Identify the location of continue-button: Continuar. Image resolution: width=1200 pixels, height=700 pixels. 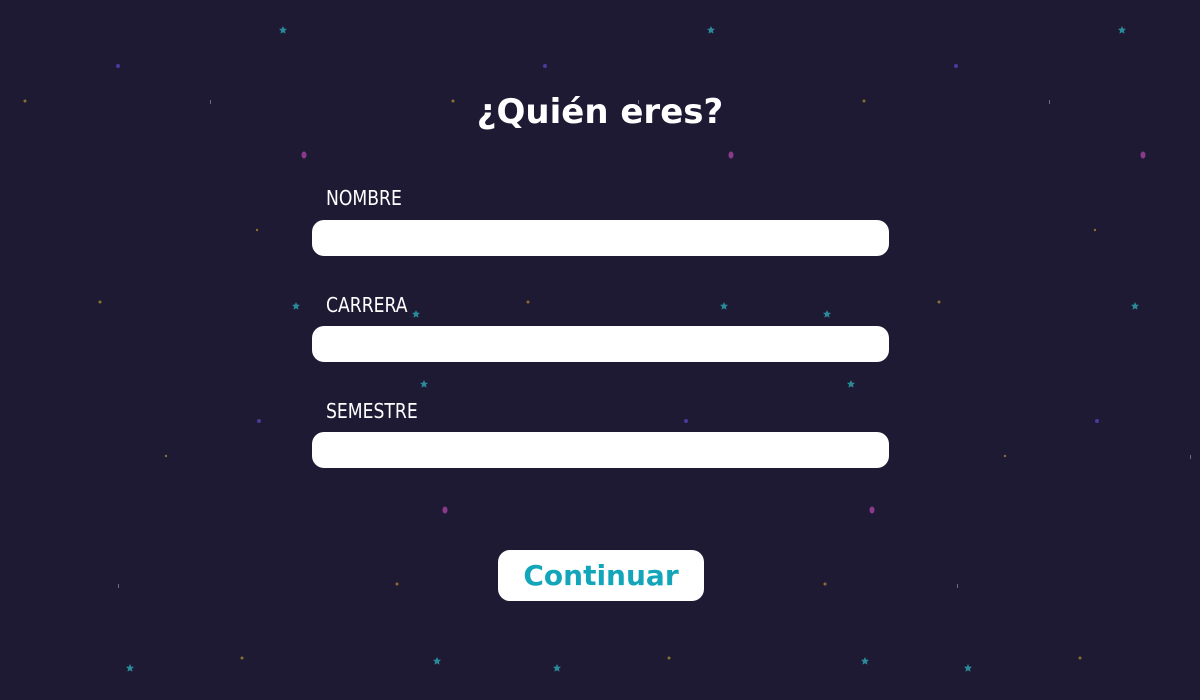
(601, 575).